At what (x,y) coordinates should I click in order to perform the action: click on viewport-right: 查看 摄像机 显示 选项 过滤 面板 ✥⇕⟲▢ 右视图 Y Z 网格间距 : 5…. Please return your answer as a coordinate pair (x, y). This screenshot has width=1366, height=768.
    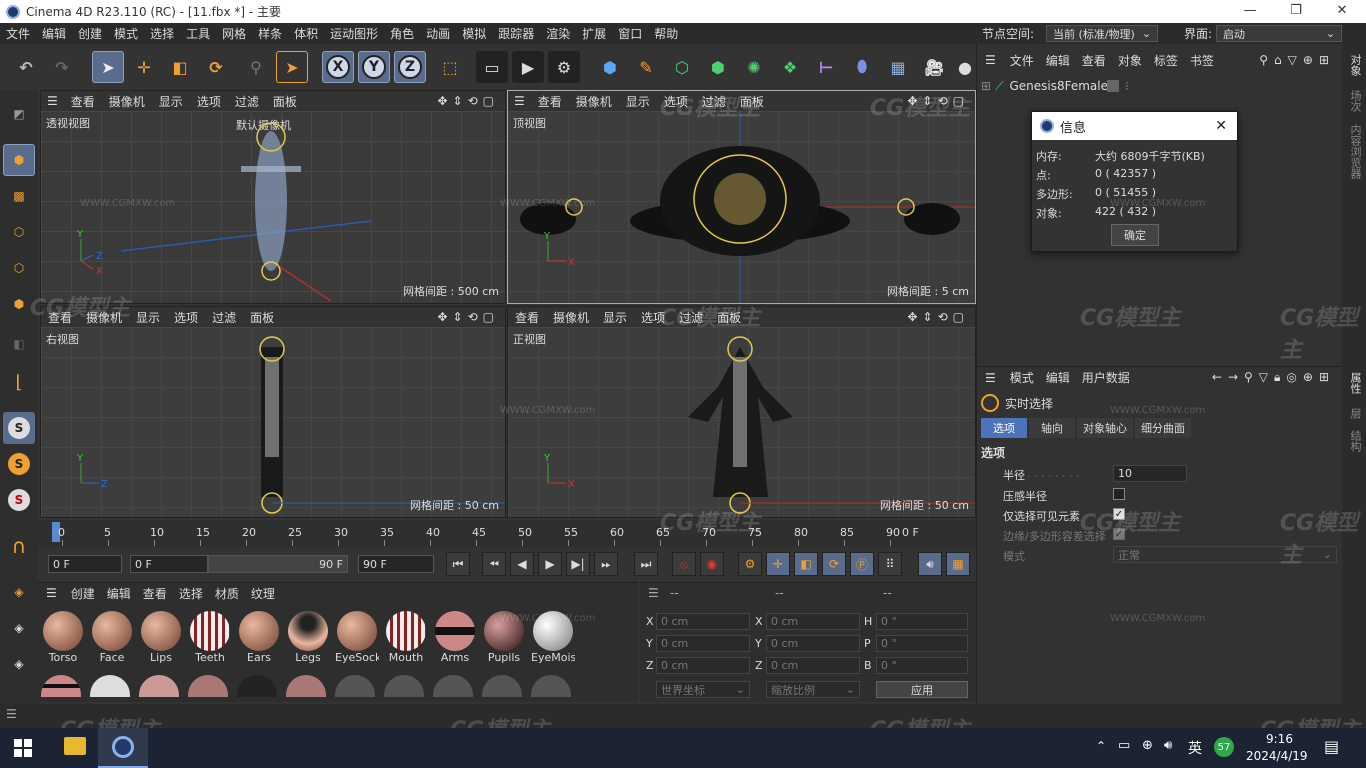
    Looking at the image, I should click on (273, 412).